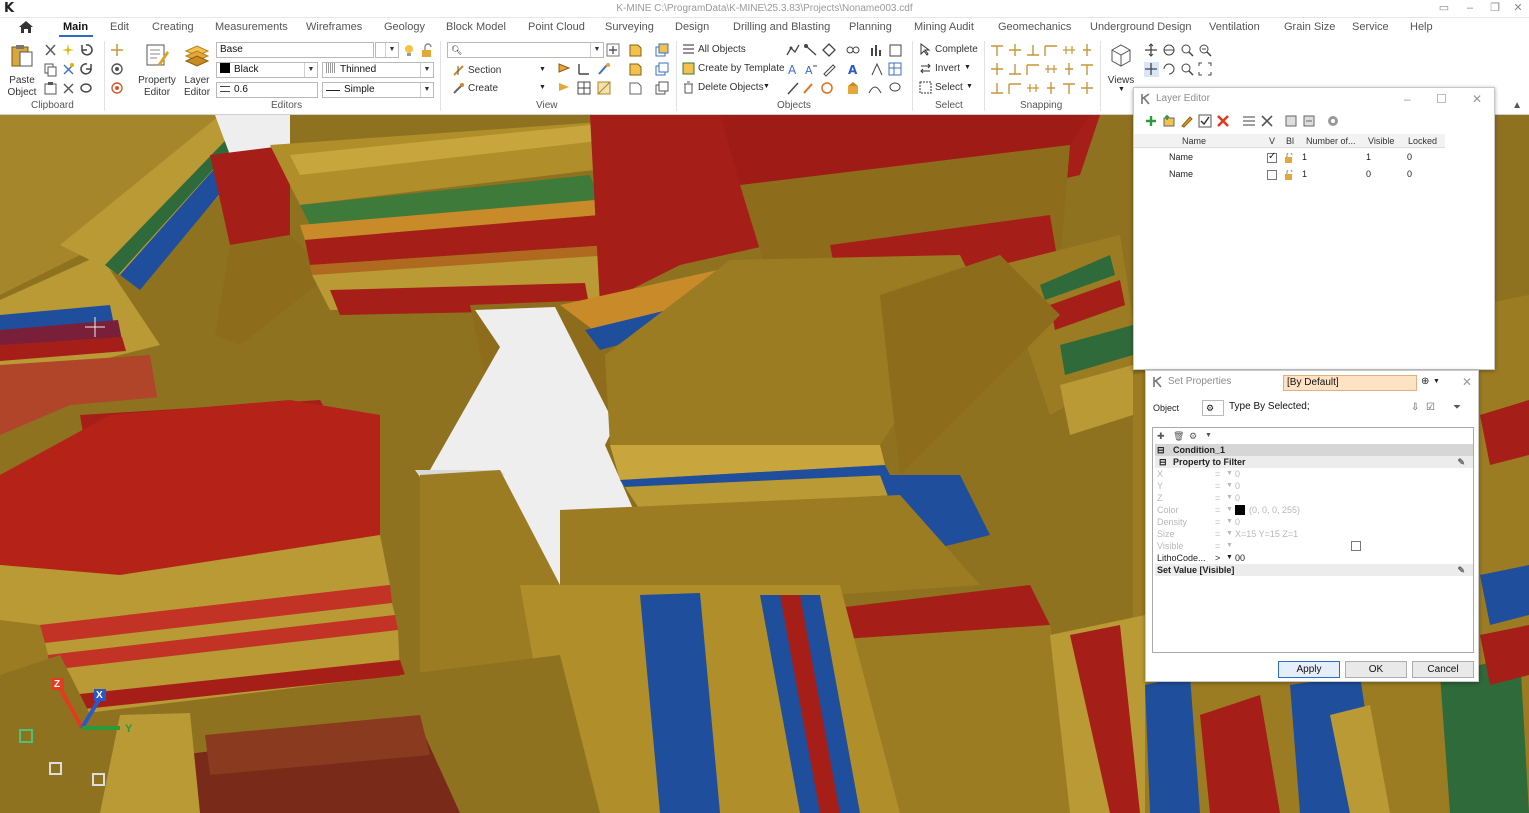  What do you see at coordinates (50, 69) in the screenshot?
I see `copy-icon` at bounding box center [50, 69].